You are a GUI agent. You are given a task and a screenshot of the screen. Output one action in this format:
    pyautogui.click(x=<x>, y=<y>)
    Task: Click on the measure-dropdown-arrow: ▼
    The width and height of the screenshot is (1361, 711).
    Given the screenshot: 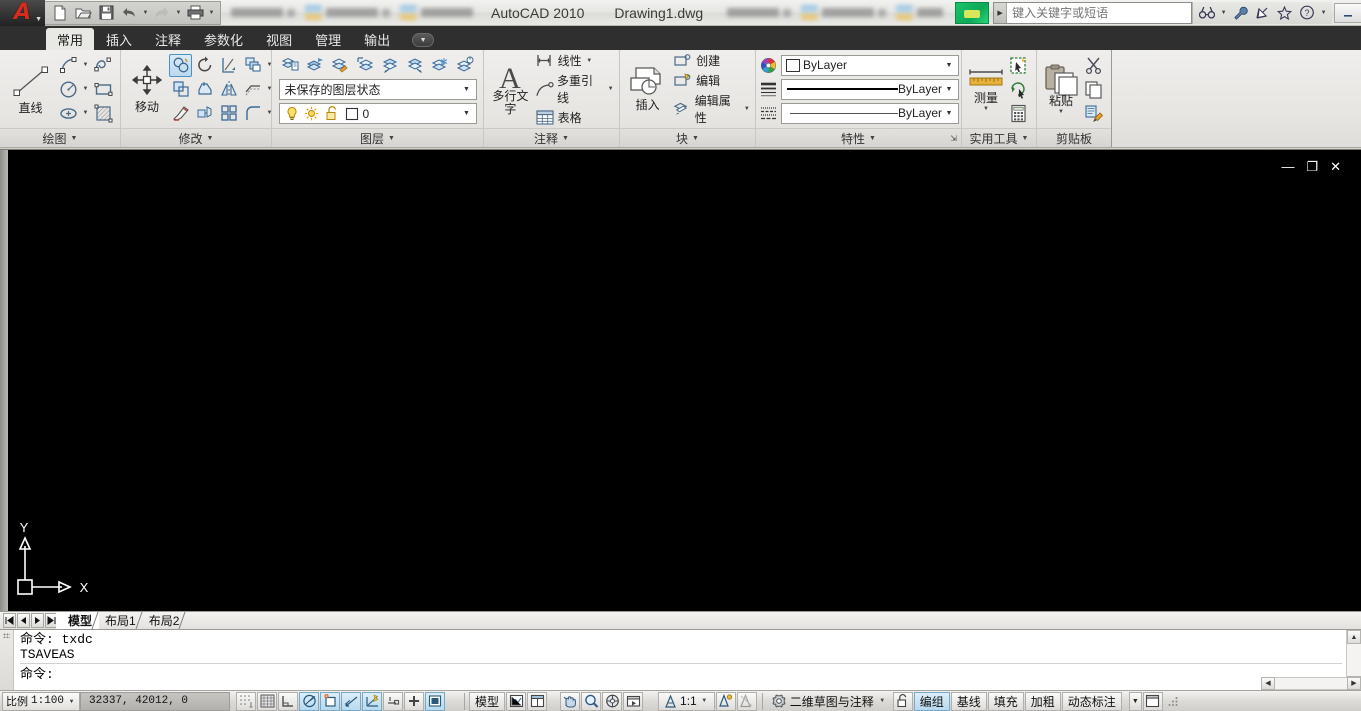 What is the action you would take?
    pyautogui.click(x=986, y=109)
    